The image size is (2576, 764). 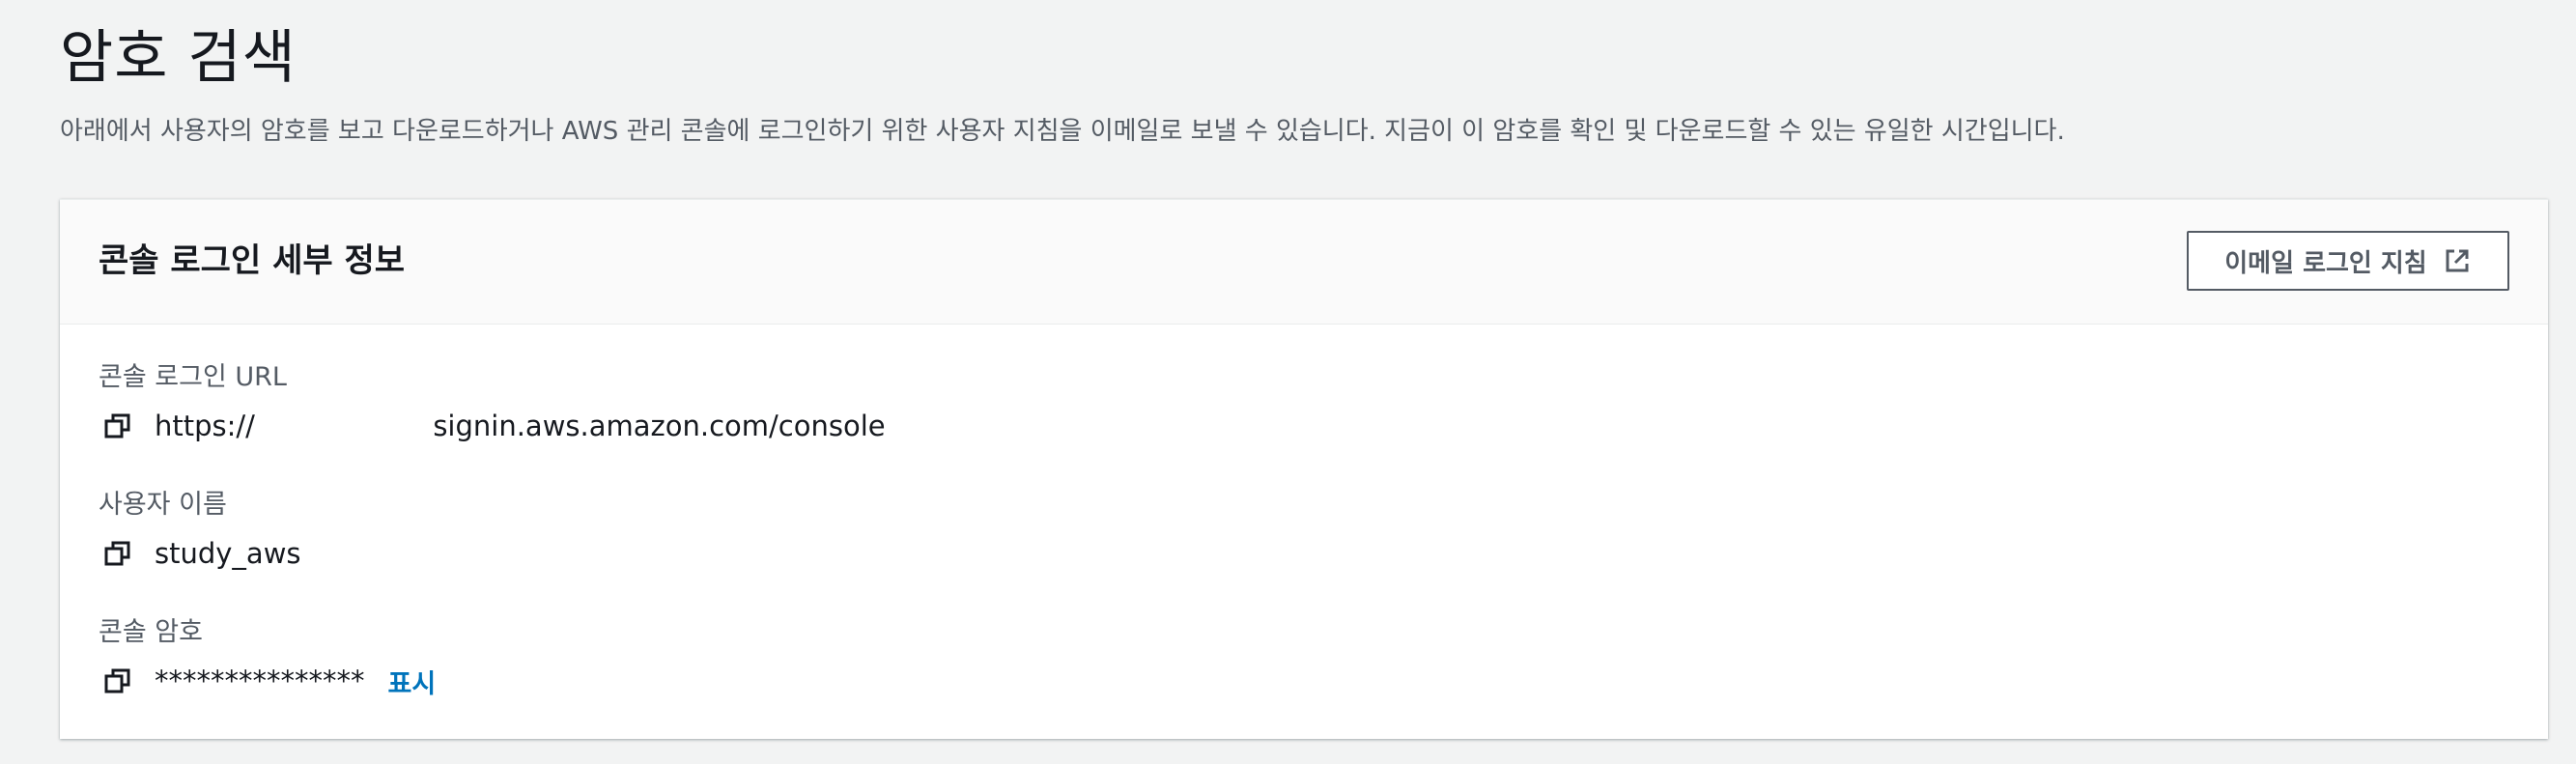 What do you see at coordinates (2457, 260) in the screenshot?
I see `external-link-icon` at bounding box center [2457, 260].